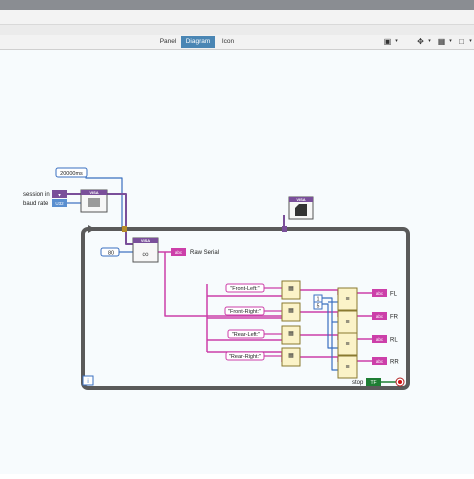  I want to click on view-tab-bar: Panel Diagram Icon ▣ ▾ ✥ ▾ ▦ ▾ □ ▾, so click(237, 42).